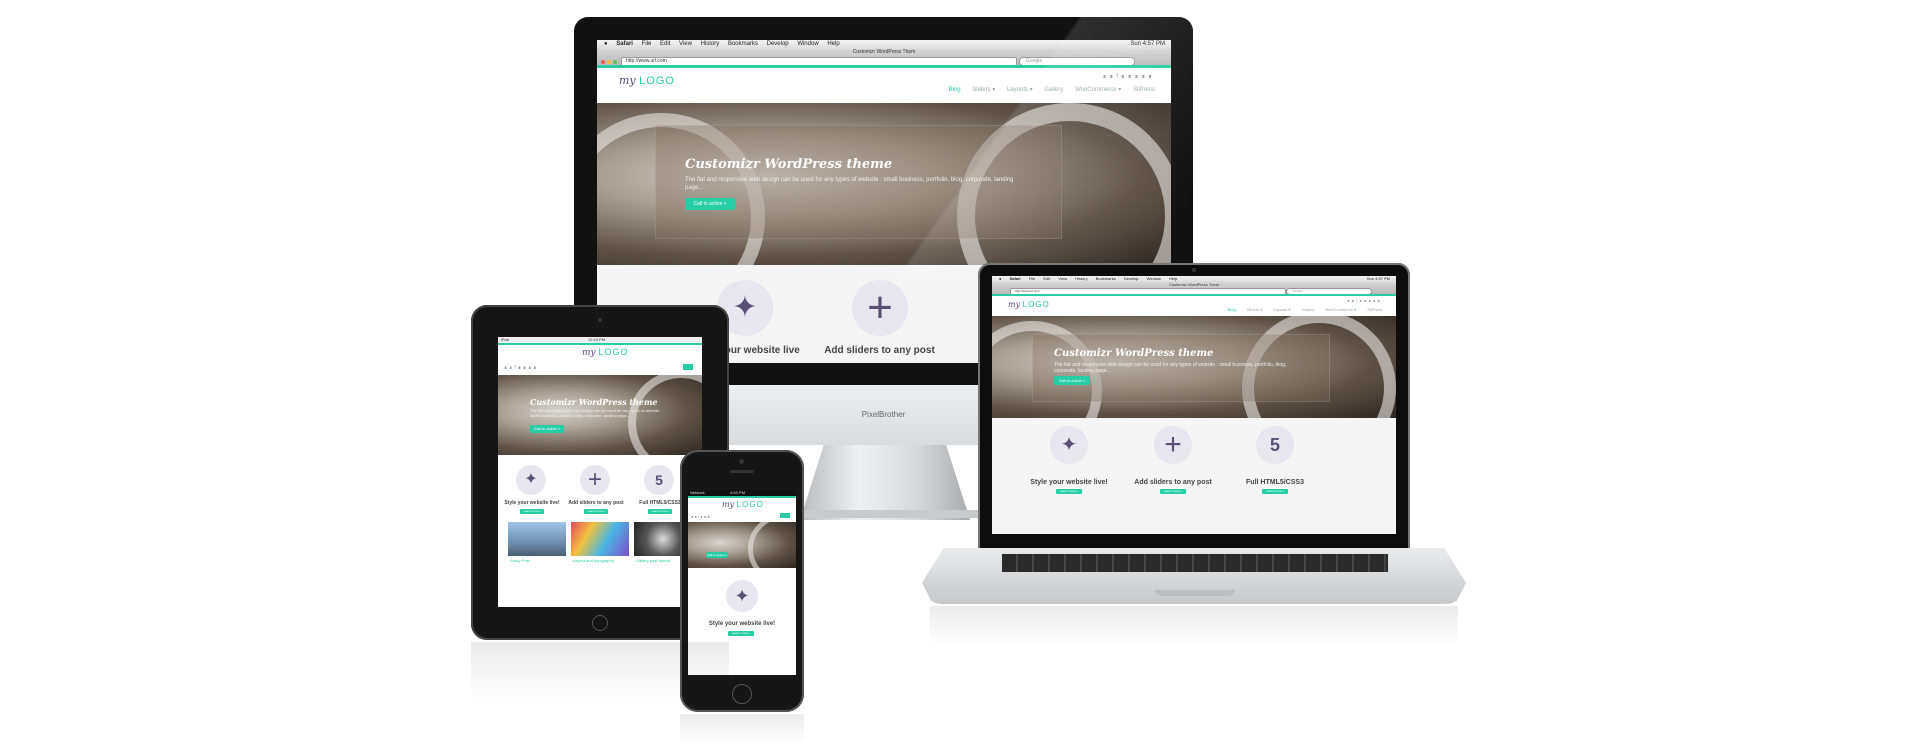  What do you see at coordinates (600, 623) in the screenshot?
I see `ipad-home-button` at bounding box center [600, 623].